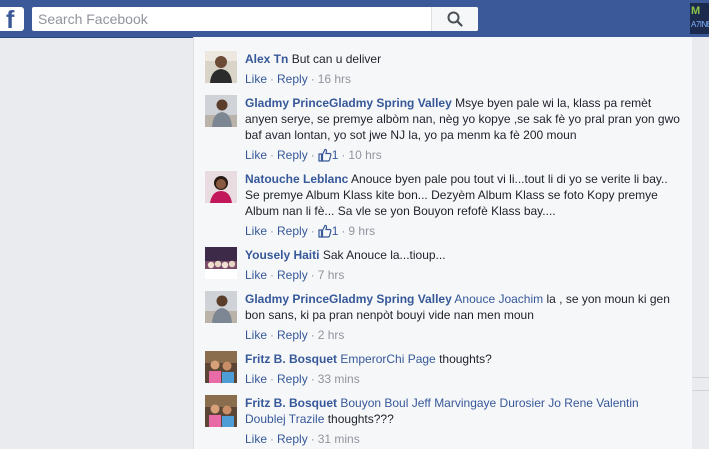  What do you see at coordinates (266, 59) in the screenshot?
I see `comment-author: Alex Tn` at bounding box center [266, 59].